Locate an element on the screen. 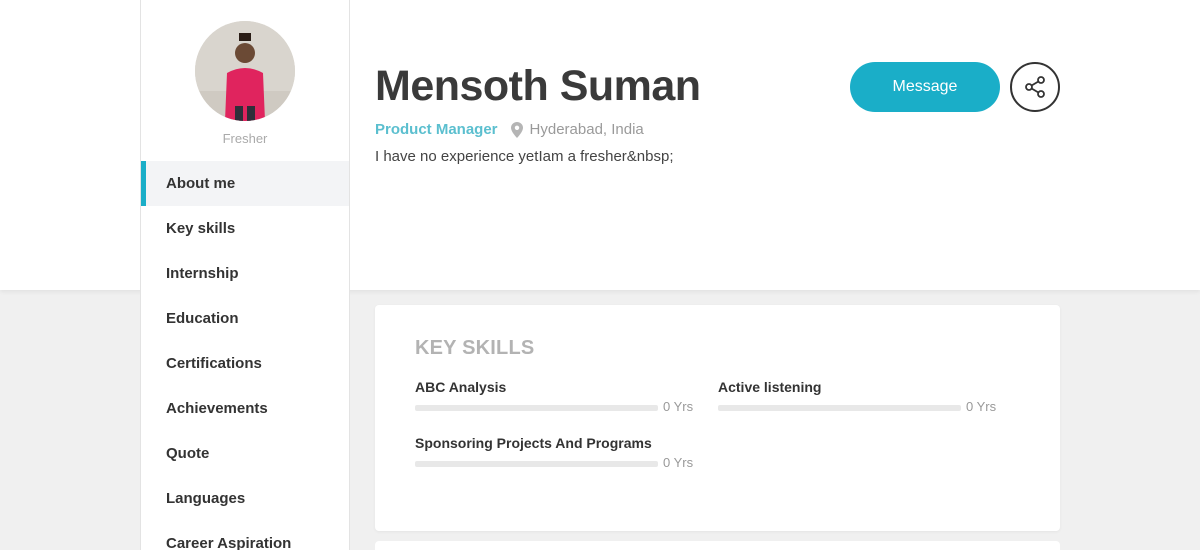 This screenshot has height=550, width=1200. skill-item: Sponsoring Projects And Programs 0 Yrs is located at coordinates (555, 453).